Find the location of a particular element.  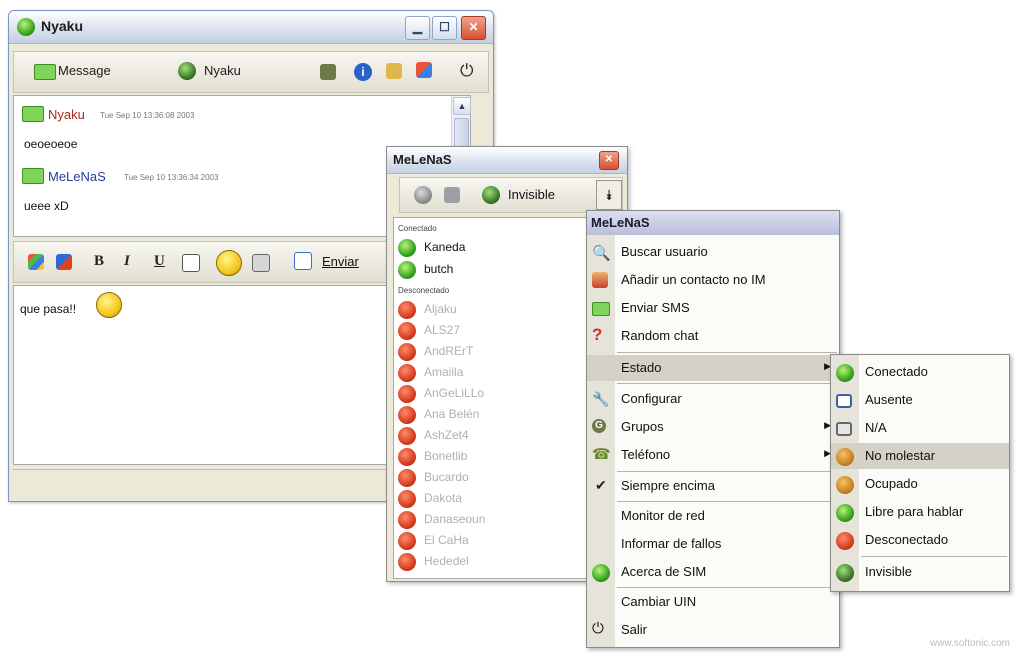

status-button: Invisible is located at coordinates (531, 194).